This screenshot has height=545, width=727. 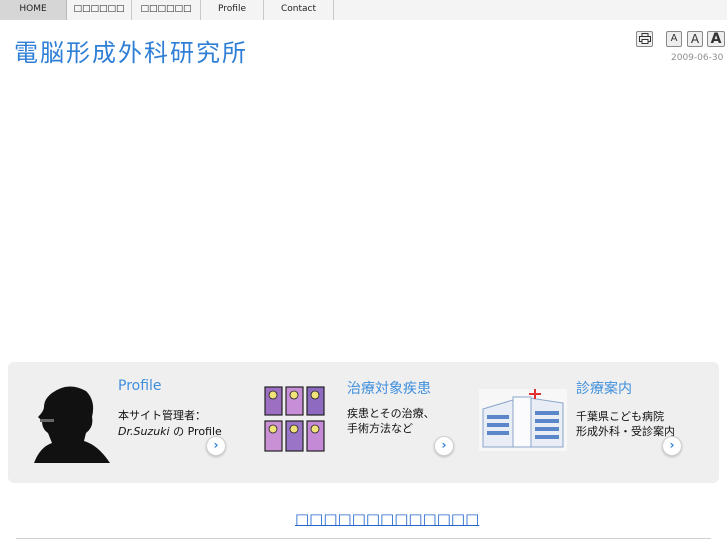 What do you see at coordinates (72, 424) in the screenshot?
I see `profile-silhouette-image` at bounding box center [72, 424].